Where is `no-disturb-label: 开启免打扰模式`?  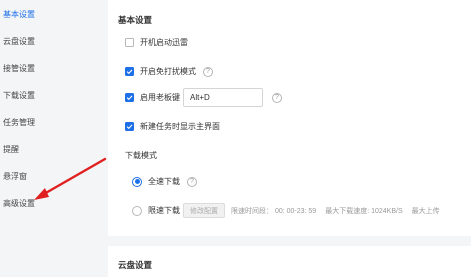 no-disturb-label: 开启免打扰模式 is located at coordinates (168, 71).